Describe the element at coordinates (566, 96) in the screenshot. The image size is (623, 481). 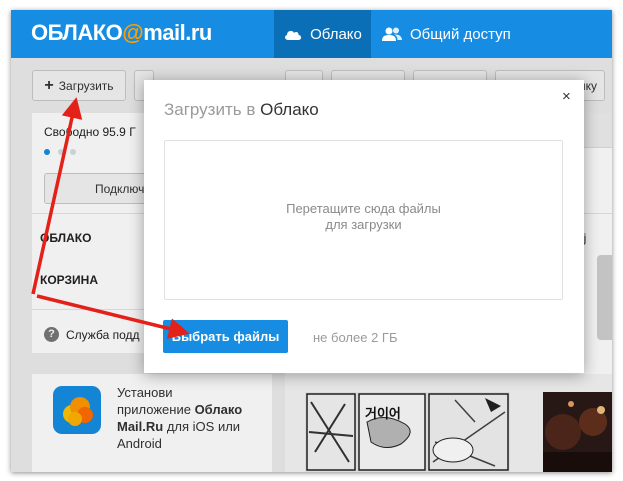
I see `close-icon: ×` at that location.